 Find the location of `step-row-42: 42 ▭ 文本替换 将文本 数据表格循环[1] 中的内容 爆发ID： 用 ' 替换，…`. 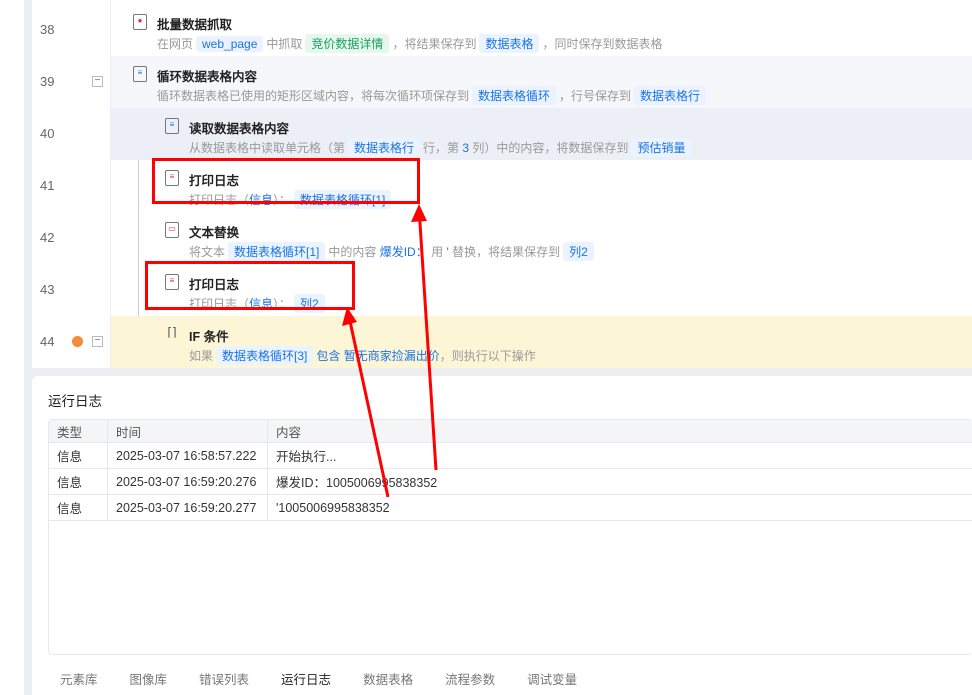

step-row-42: 42 ▭ 文本替换 将文本 数据表格循环[1] 中的内容 爆发ID： 用 ' 替换，… is located at coordinates (502, 238).